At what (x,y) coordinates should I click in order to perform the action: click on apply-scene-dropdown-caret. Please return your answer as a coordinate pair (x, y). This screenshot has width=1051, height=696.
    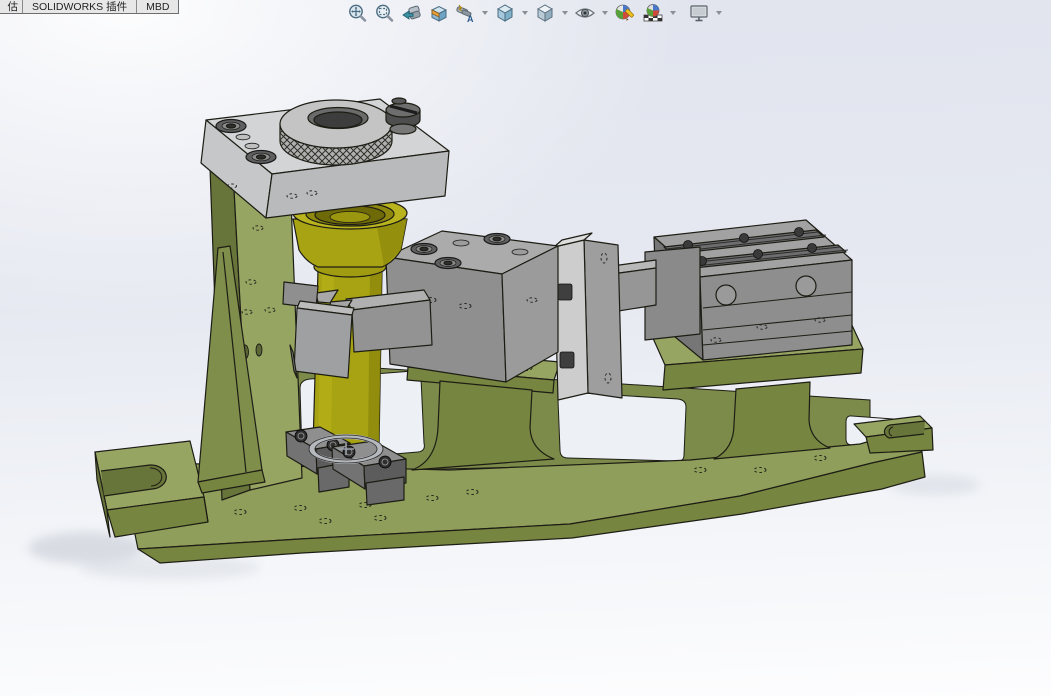
    Looking at the image, I should click on (673, 13).